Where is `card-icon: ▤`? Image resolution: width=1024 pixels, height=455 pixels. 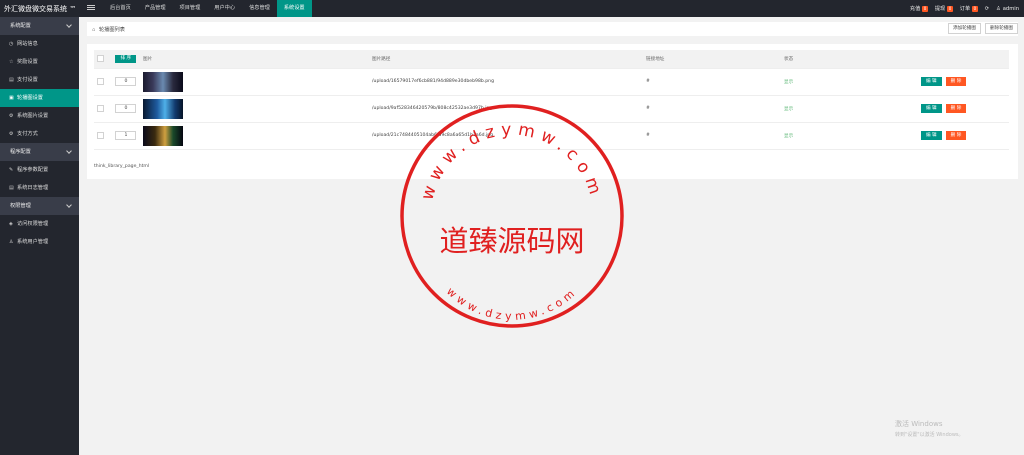 card-icon: ▤ is located at coordinates (11, 80).